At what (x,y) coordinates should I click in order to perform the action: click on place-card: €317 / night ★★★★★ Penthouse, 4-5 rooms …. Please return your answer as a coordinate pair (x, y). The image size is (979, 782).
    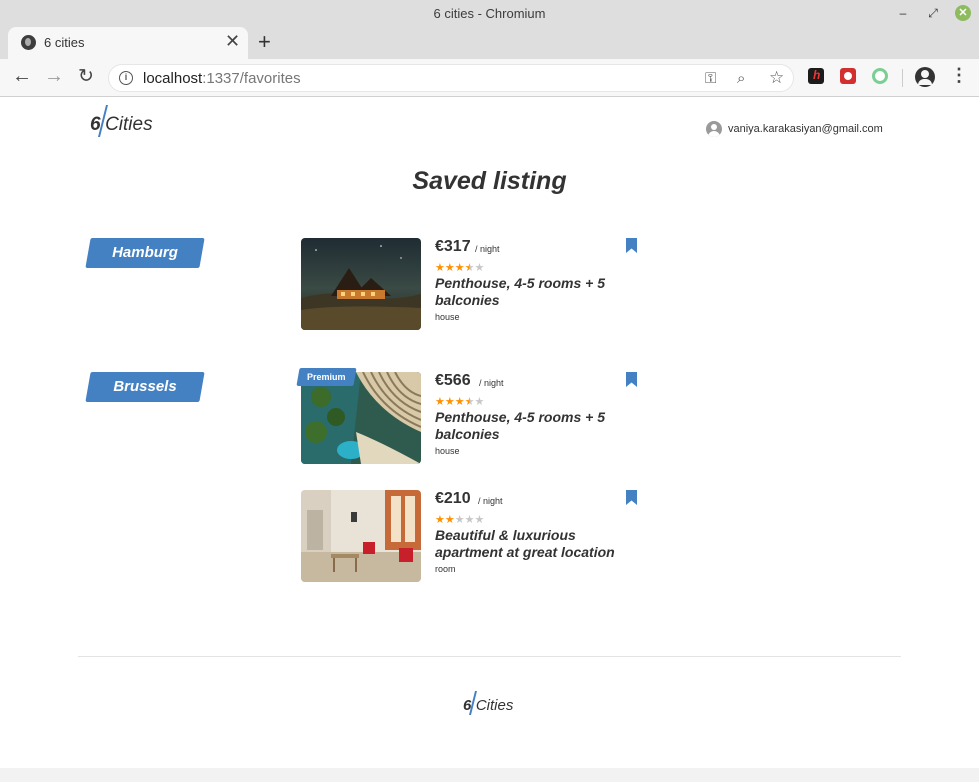
    Looking at the image, I should click on (471, 284).